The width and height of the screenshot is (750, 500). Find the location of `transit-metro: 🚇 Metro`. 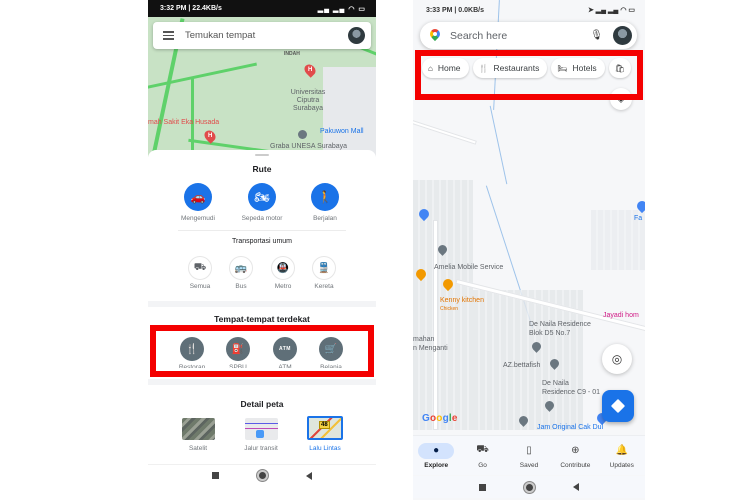

transit-metro: 🚇 Metro is located at coordinates (283, 273).